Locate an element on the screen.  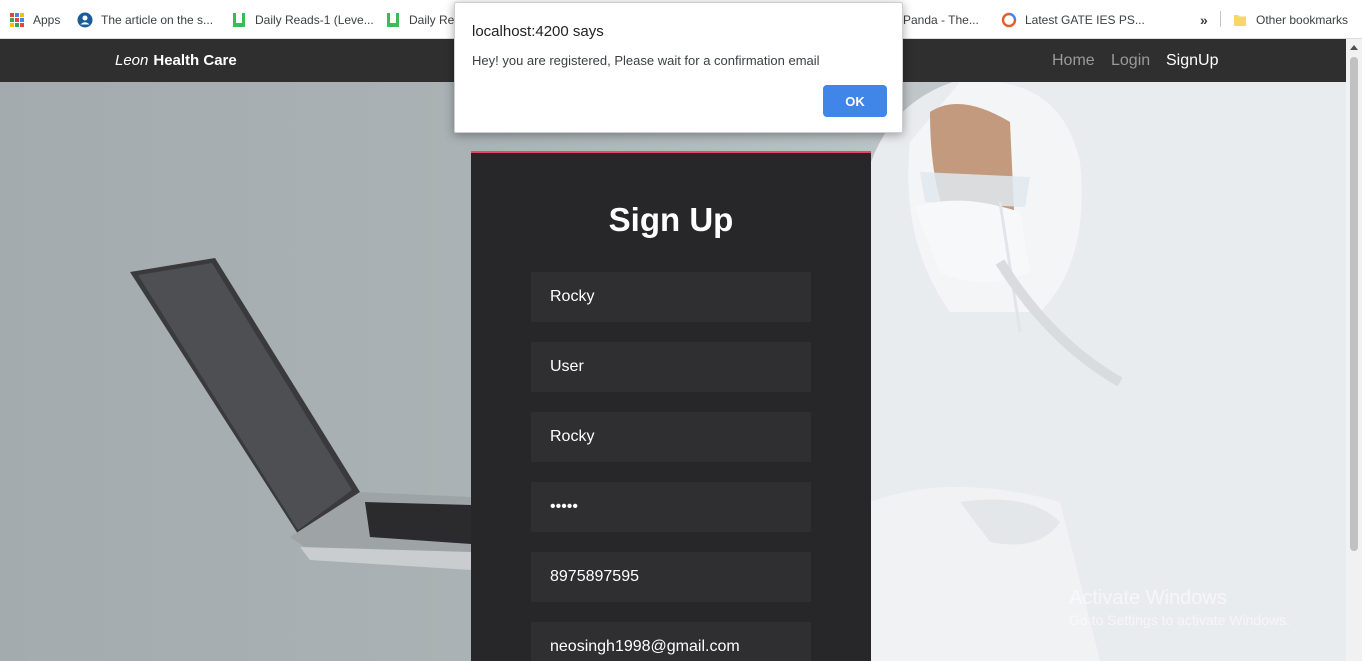
signup-title: Sign Up is located at coordinates (671, 219).